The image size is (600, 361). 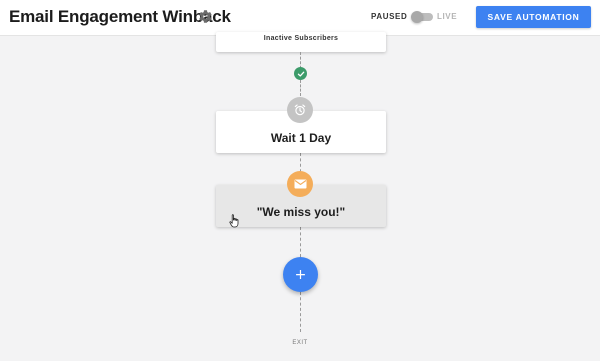 What do you see at coordinates (205, 16) in the screenshot?
I see `gear-icon` at bounding box center [205, 16].